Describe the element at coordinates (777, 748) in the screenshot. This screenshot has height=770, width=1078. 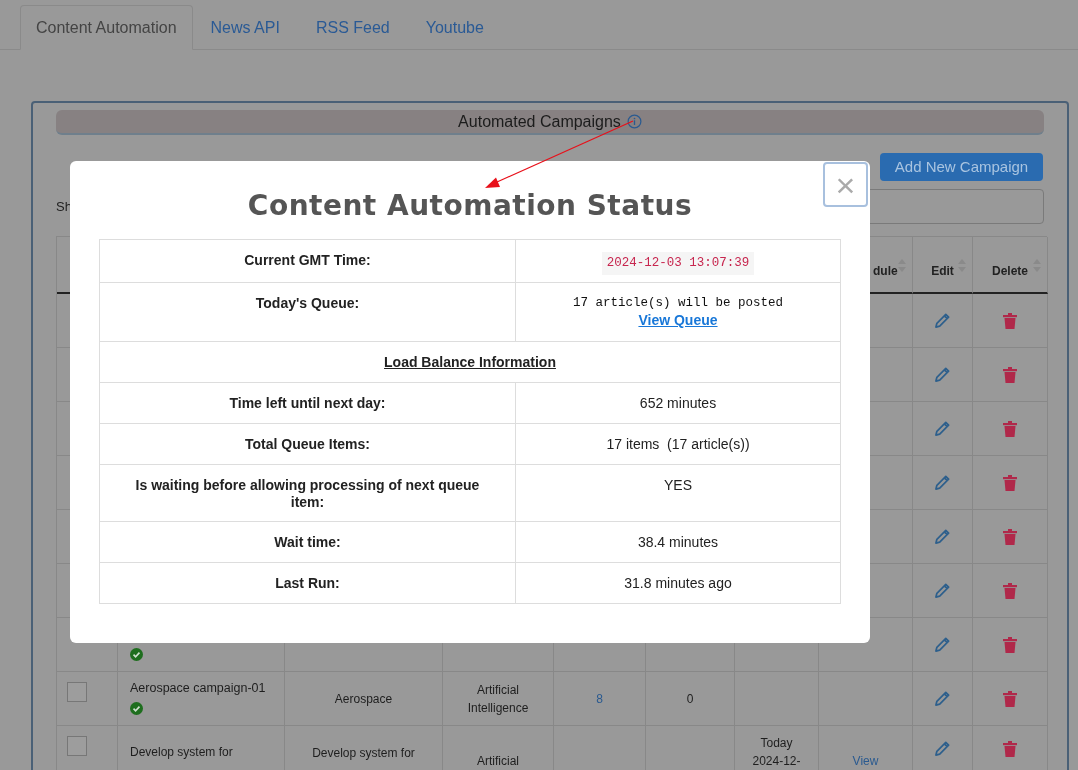
I see `table-cell: Today 2024-12-` at that location.